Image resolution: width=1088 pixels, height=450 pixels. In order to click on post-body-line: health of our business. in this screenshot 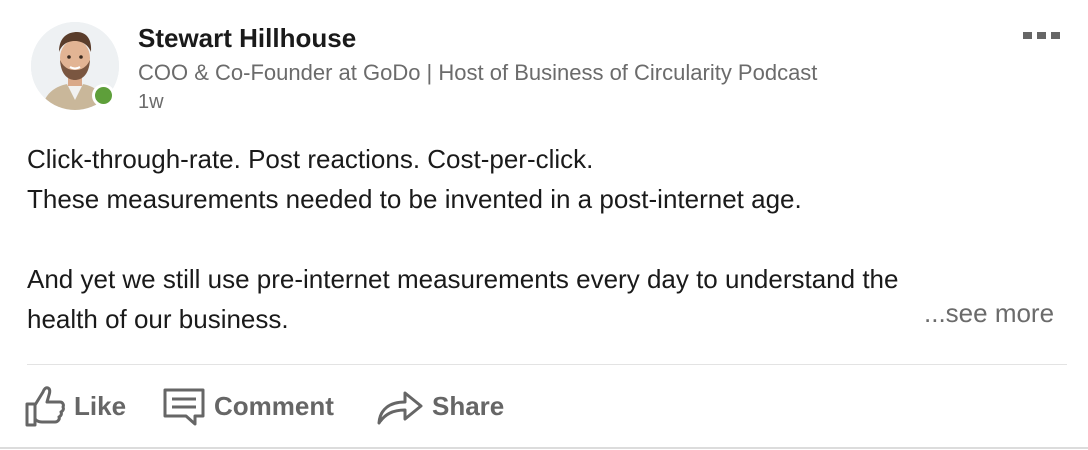, I will do `click(158, 319)`.